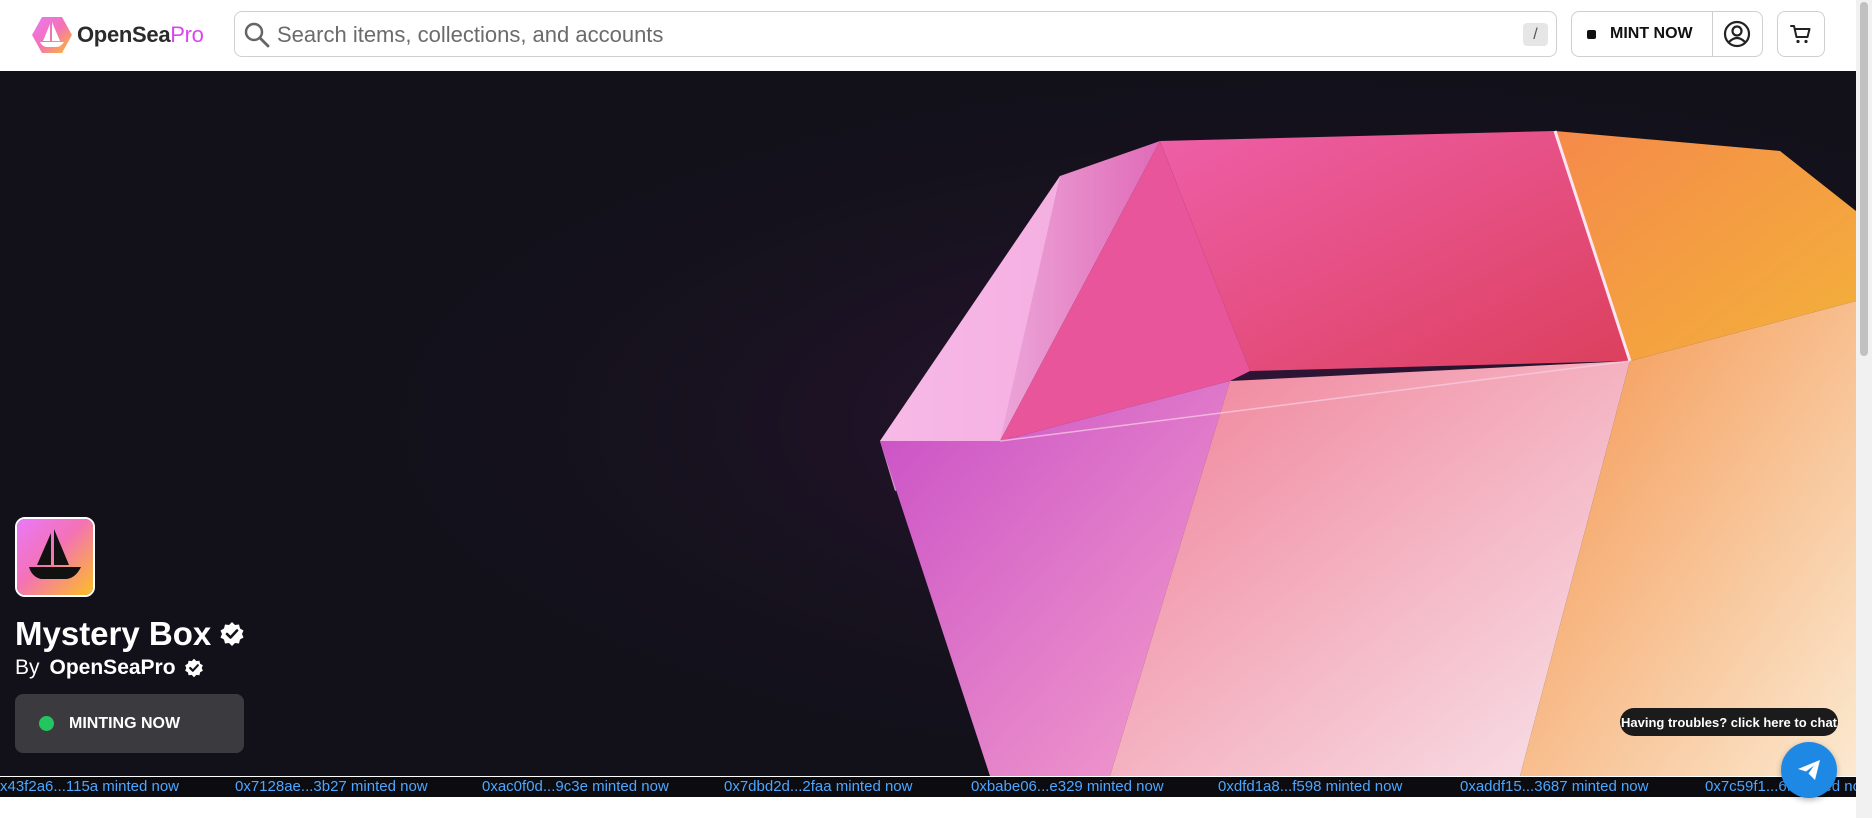 Image resolution: width=1872 pixels, height=818 pixels. I want to click on mint-now-label: MINT NOW, so click(1651, 33).